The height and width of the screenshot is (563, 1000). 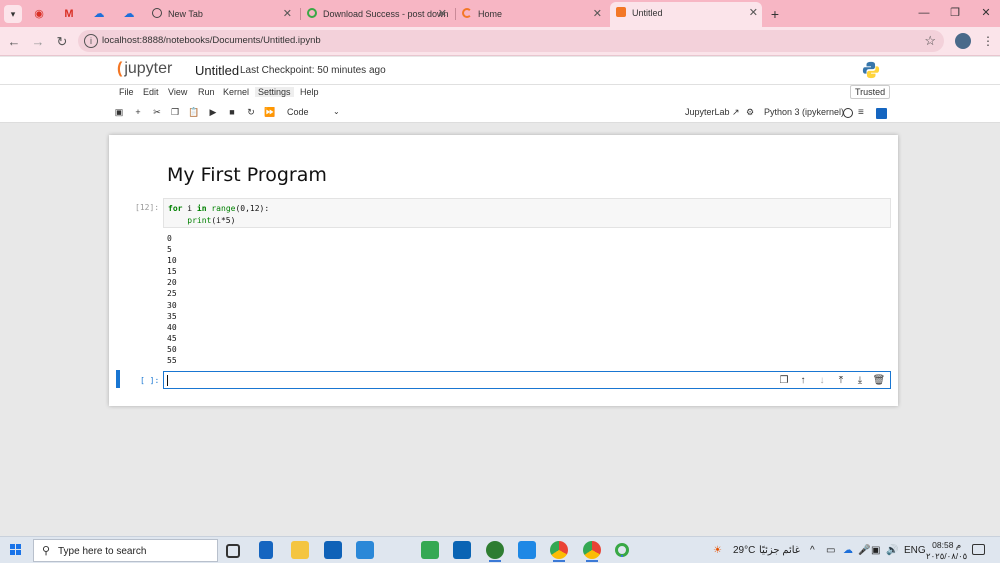 I want to click on stop-icon: ■, so click(x=232, y=112).